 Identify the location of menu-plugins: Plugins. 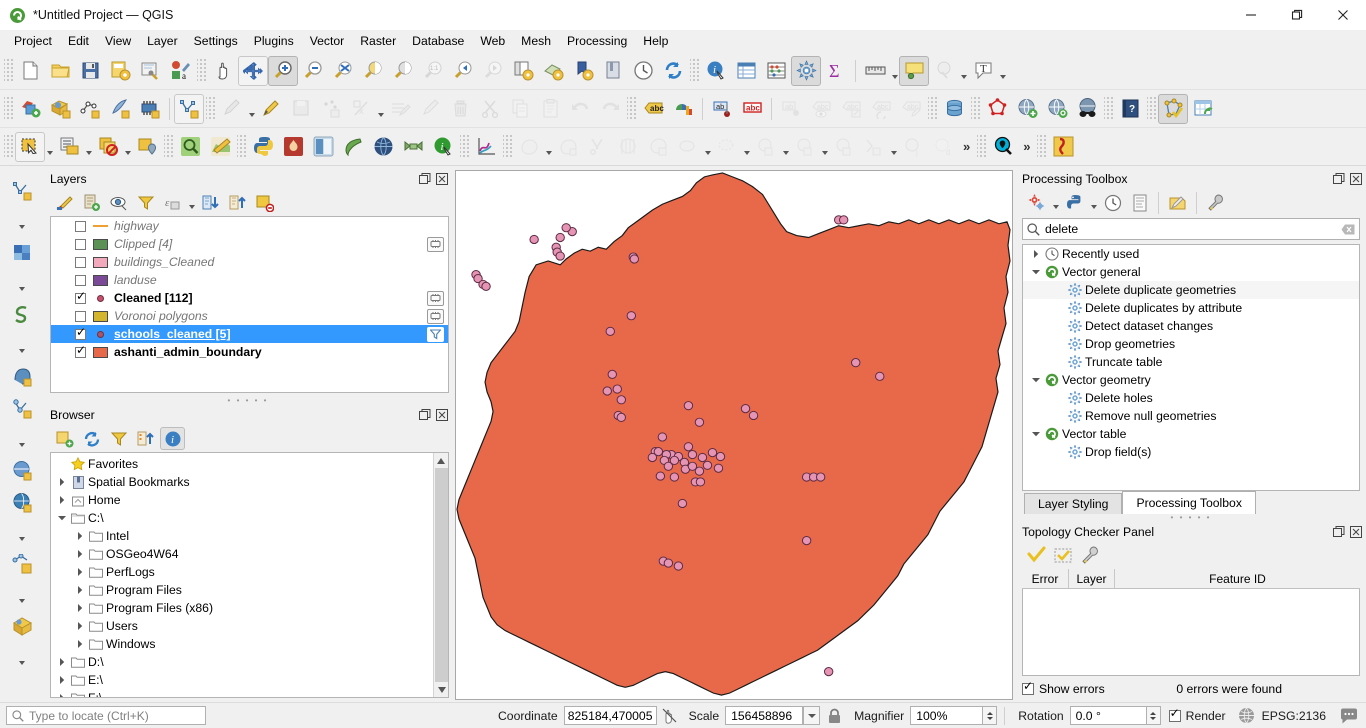
(274, 41).